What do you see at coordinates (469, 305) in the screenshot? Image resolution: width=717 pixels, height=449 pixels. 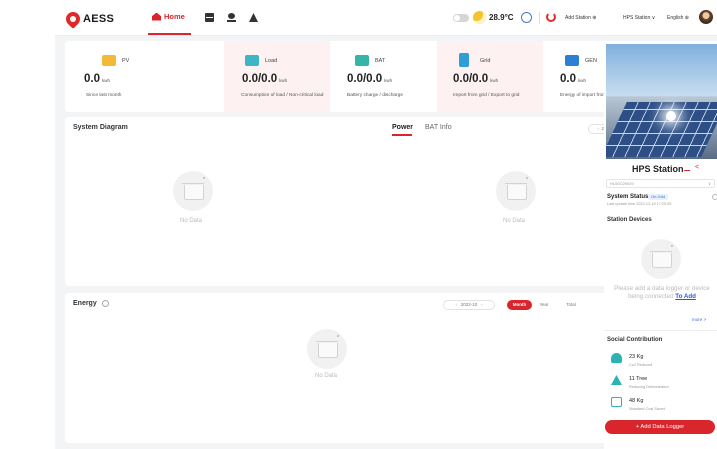 I see `energy-date-picker: ‹ 2022-10 ›` at bounding box center [469, 305].